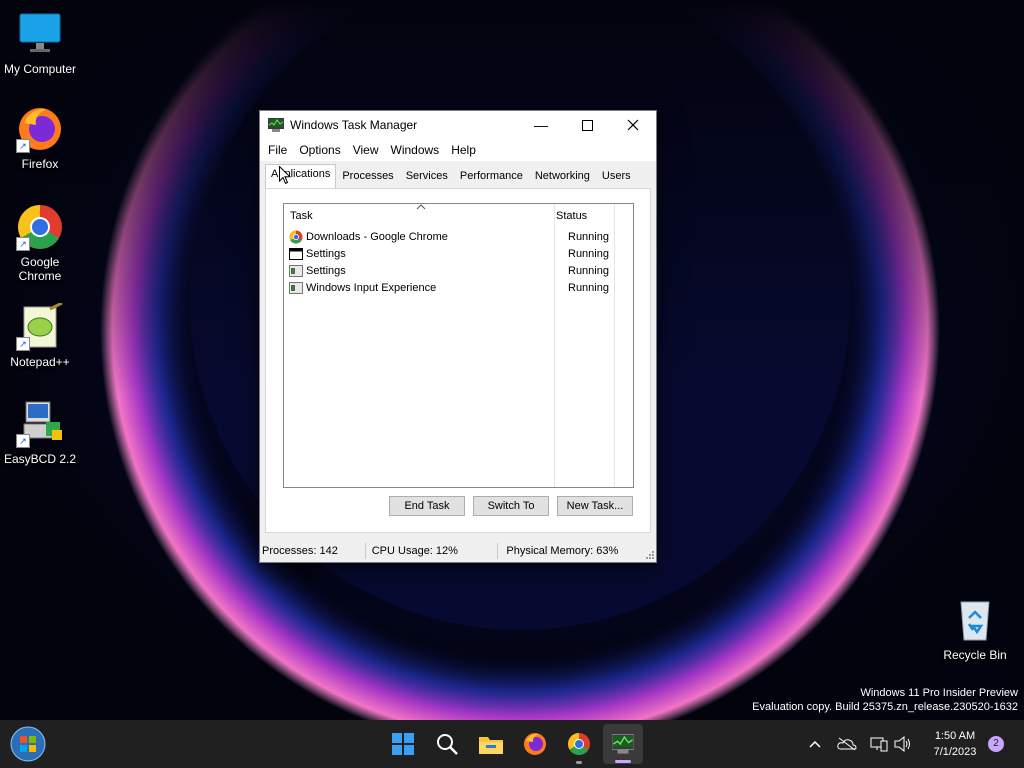 The height and width of the screenshot is (768, 1024). Describe the element at coordinates (511, 506) in the screenshot. I see `switch-to-button: Switch To` at that location.